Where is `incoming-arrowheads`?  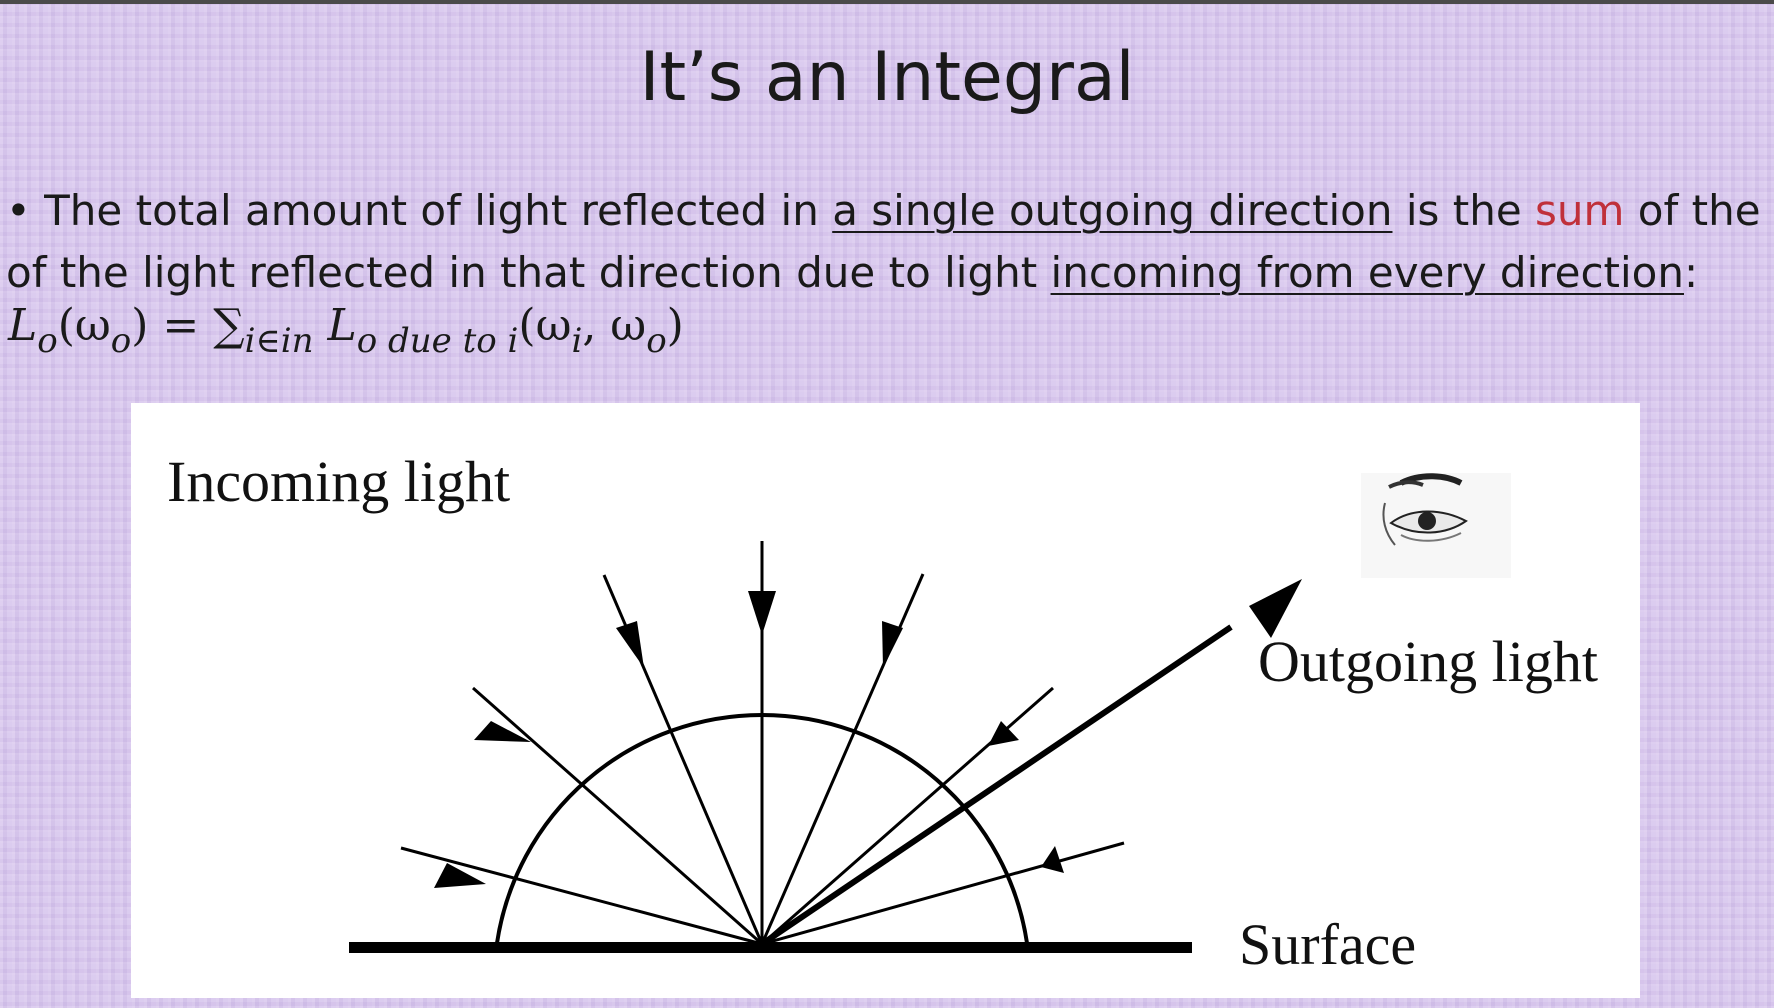
incoming-arrowheads is located at coordinates (749, 739).